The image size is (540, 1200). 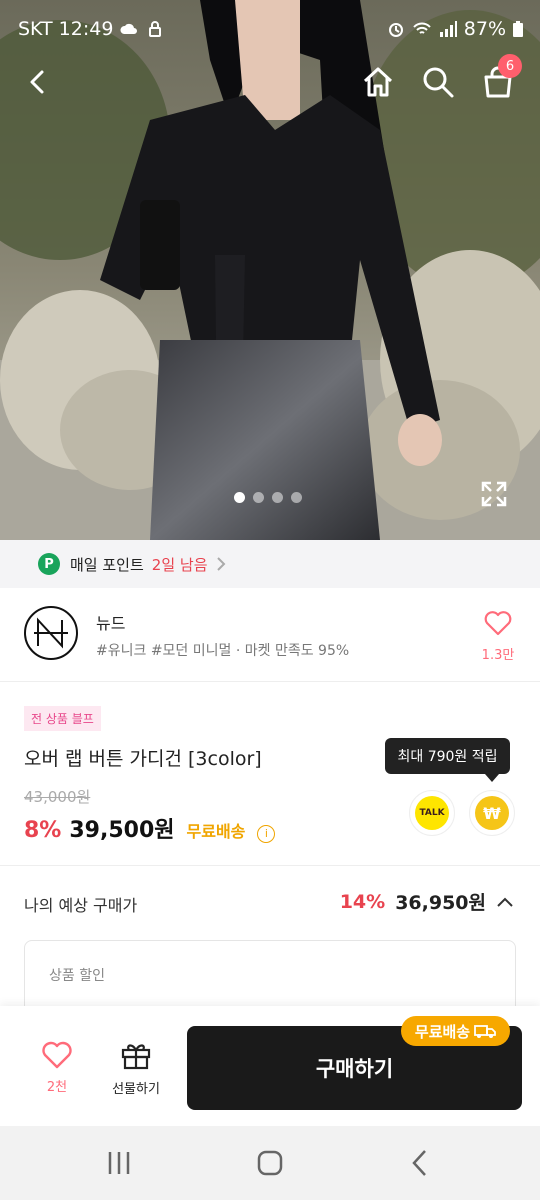 I want to click on brand-tags: #유니크 #모던 미니멀 · 마켓 만족도 95%, so click(x=223, y=651).